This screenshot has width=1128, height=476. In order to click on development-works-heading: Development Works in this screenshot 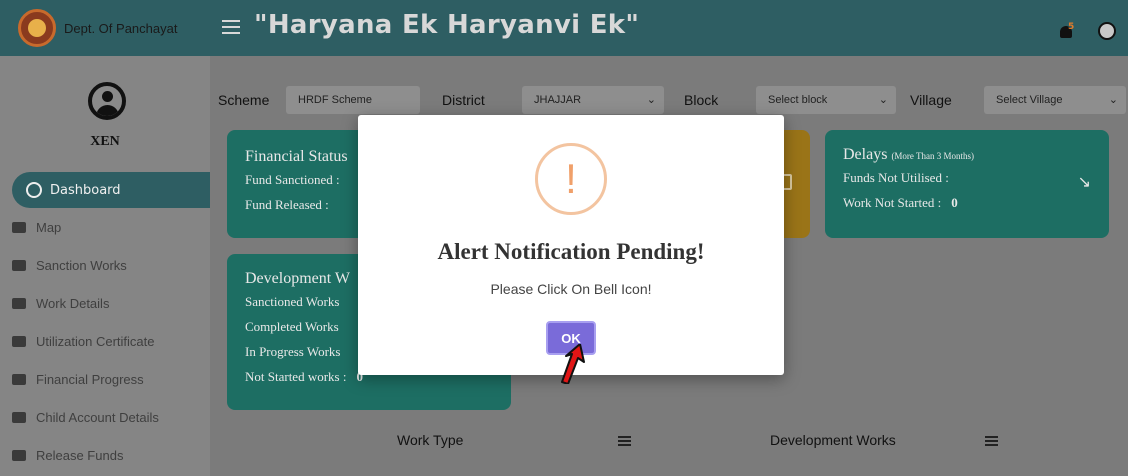, I will do `click(833, 440)`.